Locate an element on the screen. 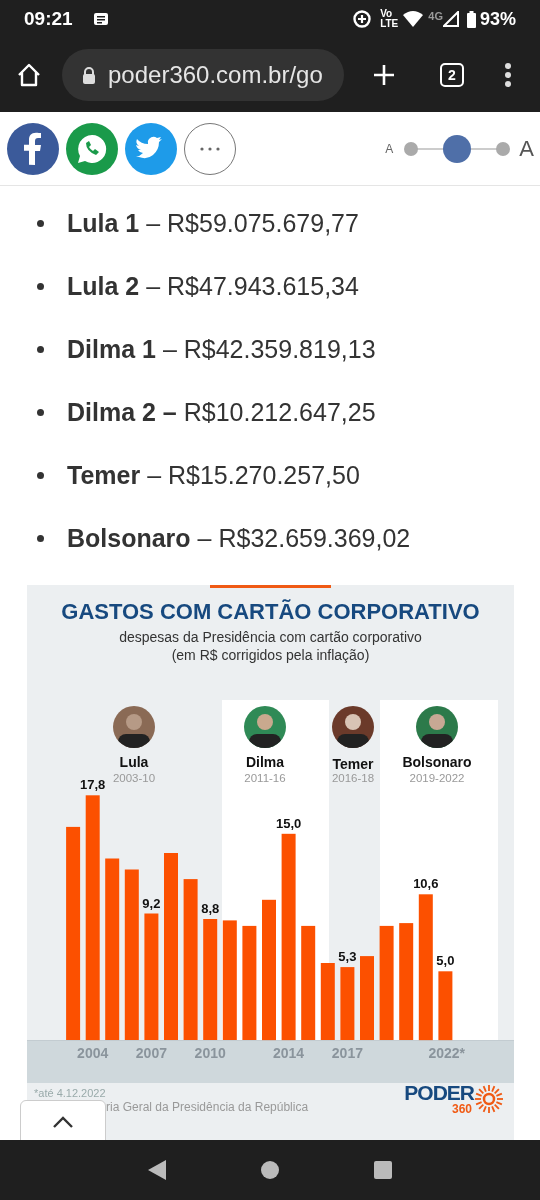 Image resolution: width=540 pixels, height=1200 pixels. facebook-share-button is located at coordinates (33, 148).